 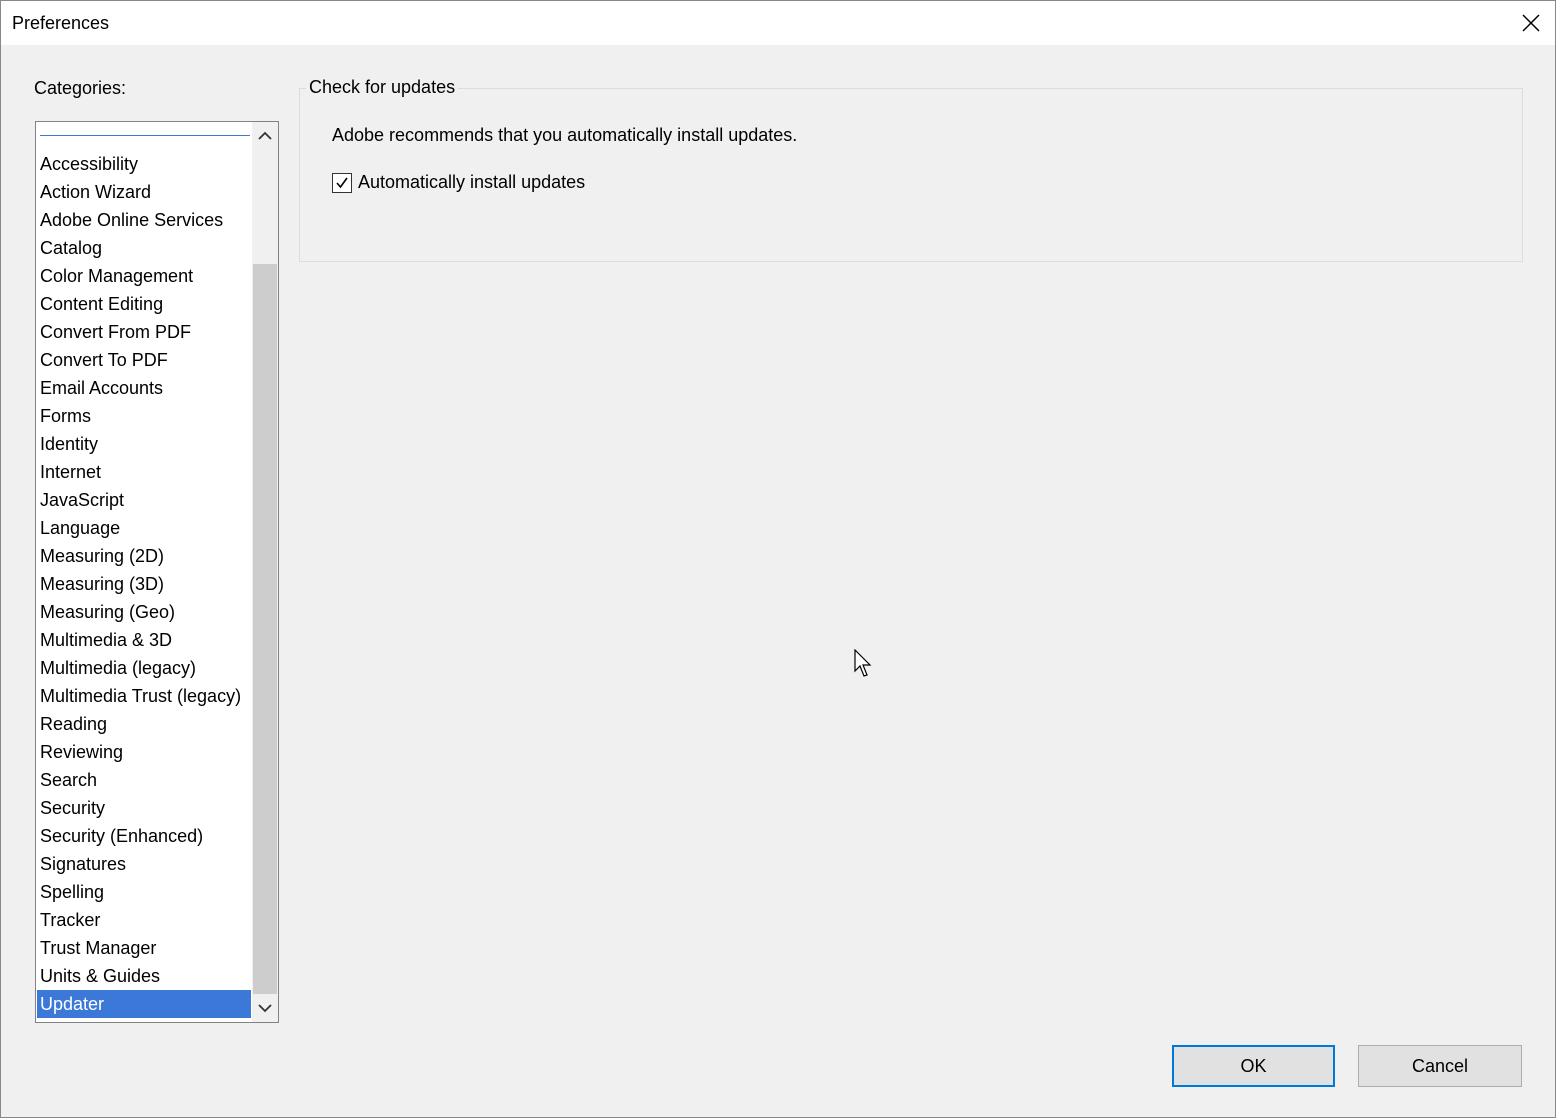 I want to click on category-item-tracker: Tracker, so click(x=144, y=920).